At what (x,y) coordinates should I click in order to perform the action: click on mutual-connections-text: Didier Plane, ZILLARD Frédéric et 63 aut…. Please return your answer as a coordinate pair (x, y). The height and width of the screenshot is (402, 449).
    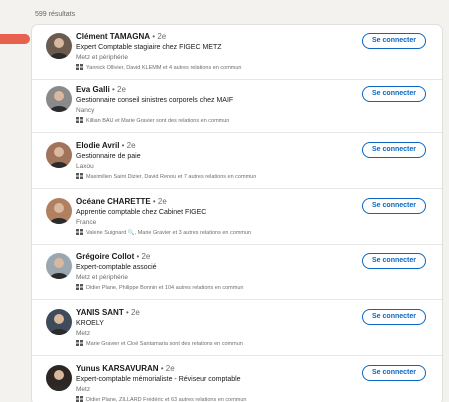
    Looking at the image, I should click on (166, 399).